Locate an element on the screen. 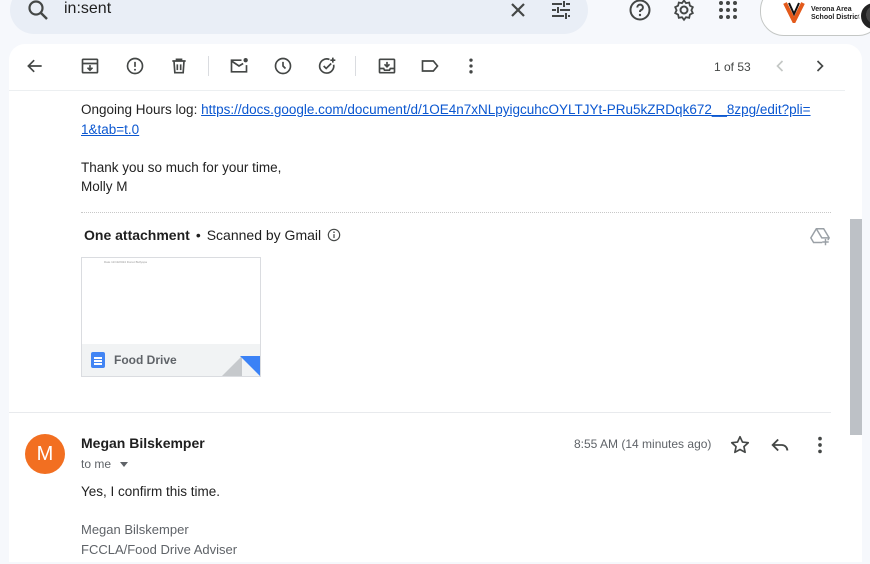 Image resolution: width=870 pixels, height=564 pixels. snooze-icon is located at coordinates (283, 66).